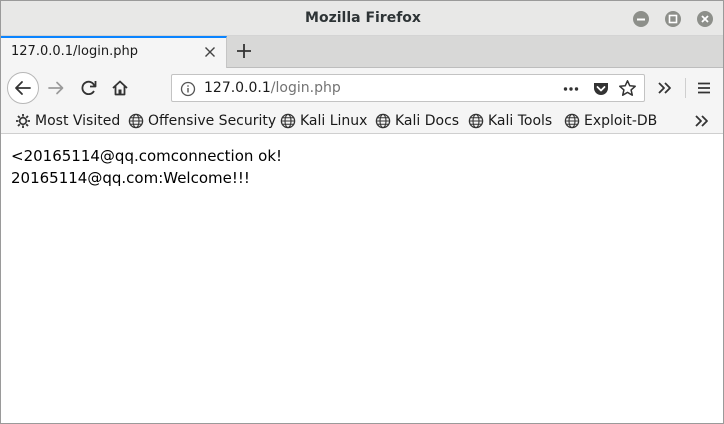 This screenshot has width=724, height=424. I want to click on navigation-toolbar: 127.0.0.1/login.php, so click(362, 88).